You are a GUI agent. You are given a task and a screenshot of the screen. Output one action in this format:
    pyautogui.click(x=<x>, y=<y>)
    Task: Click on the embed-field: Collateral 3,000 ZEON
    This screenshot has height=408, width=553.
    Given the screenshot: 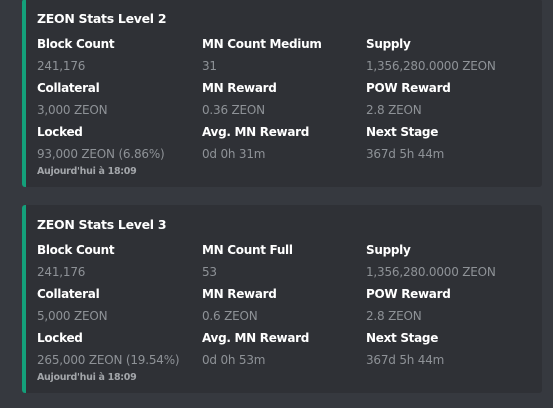 What is the action you would take?
    pyautogui.click(x=117, y=98)
    